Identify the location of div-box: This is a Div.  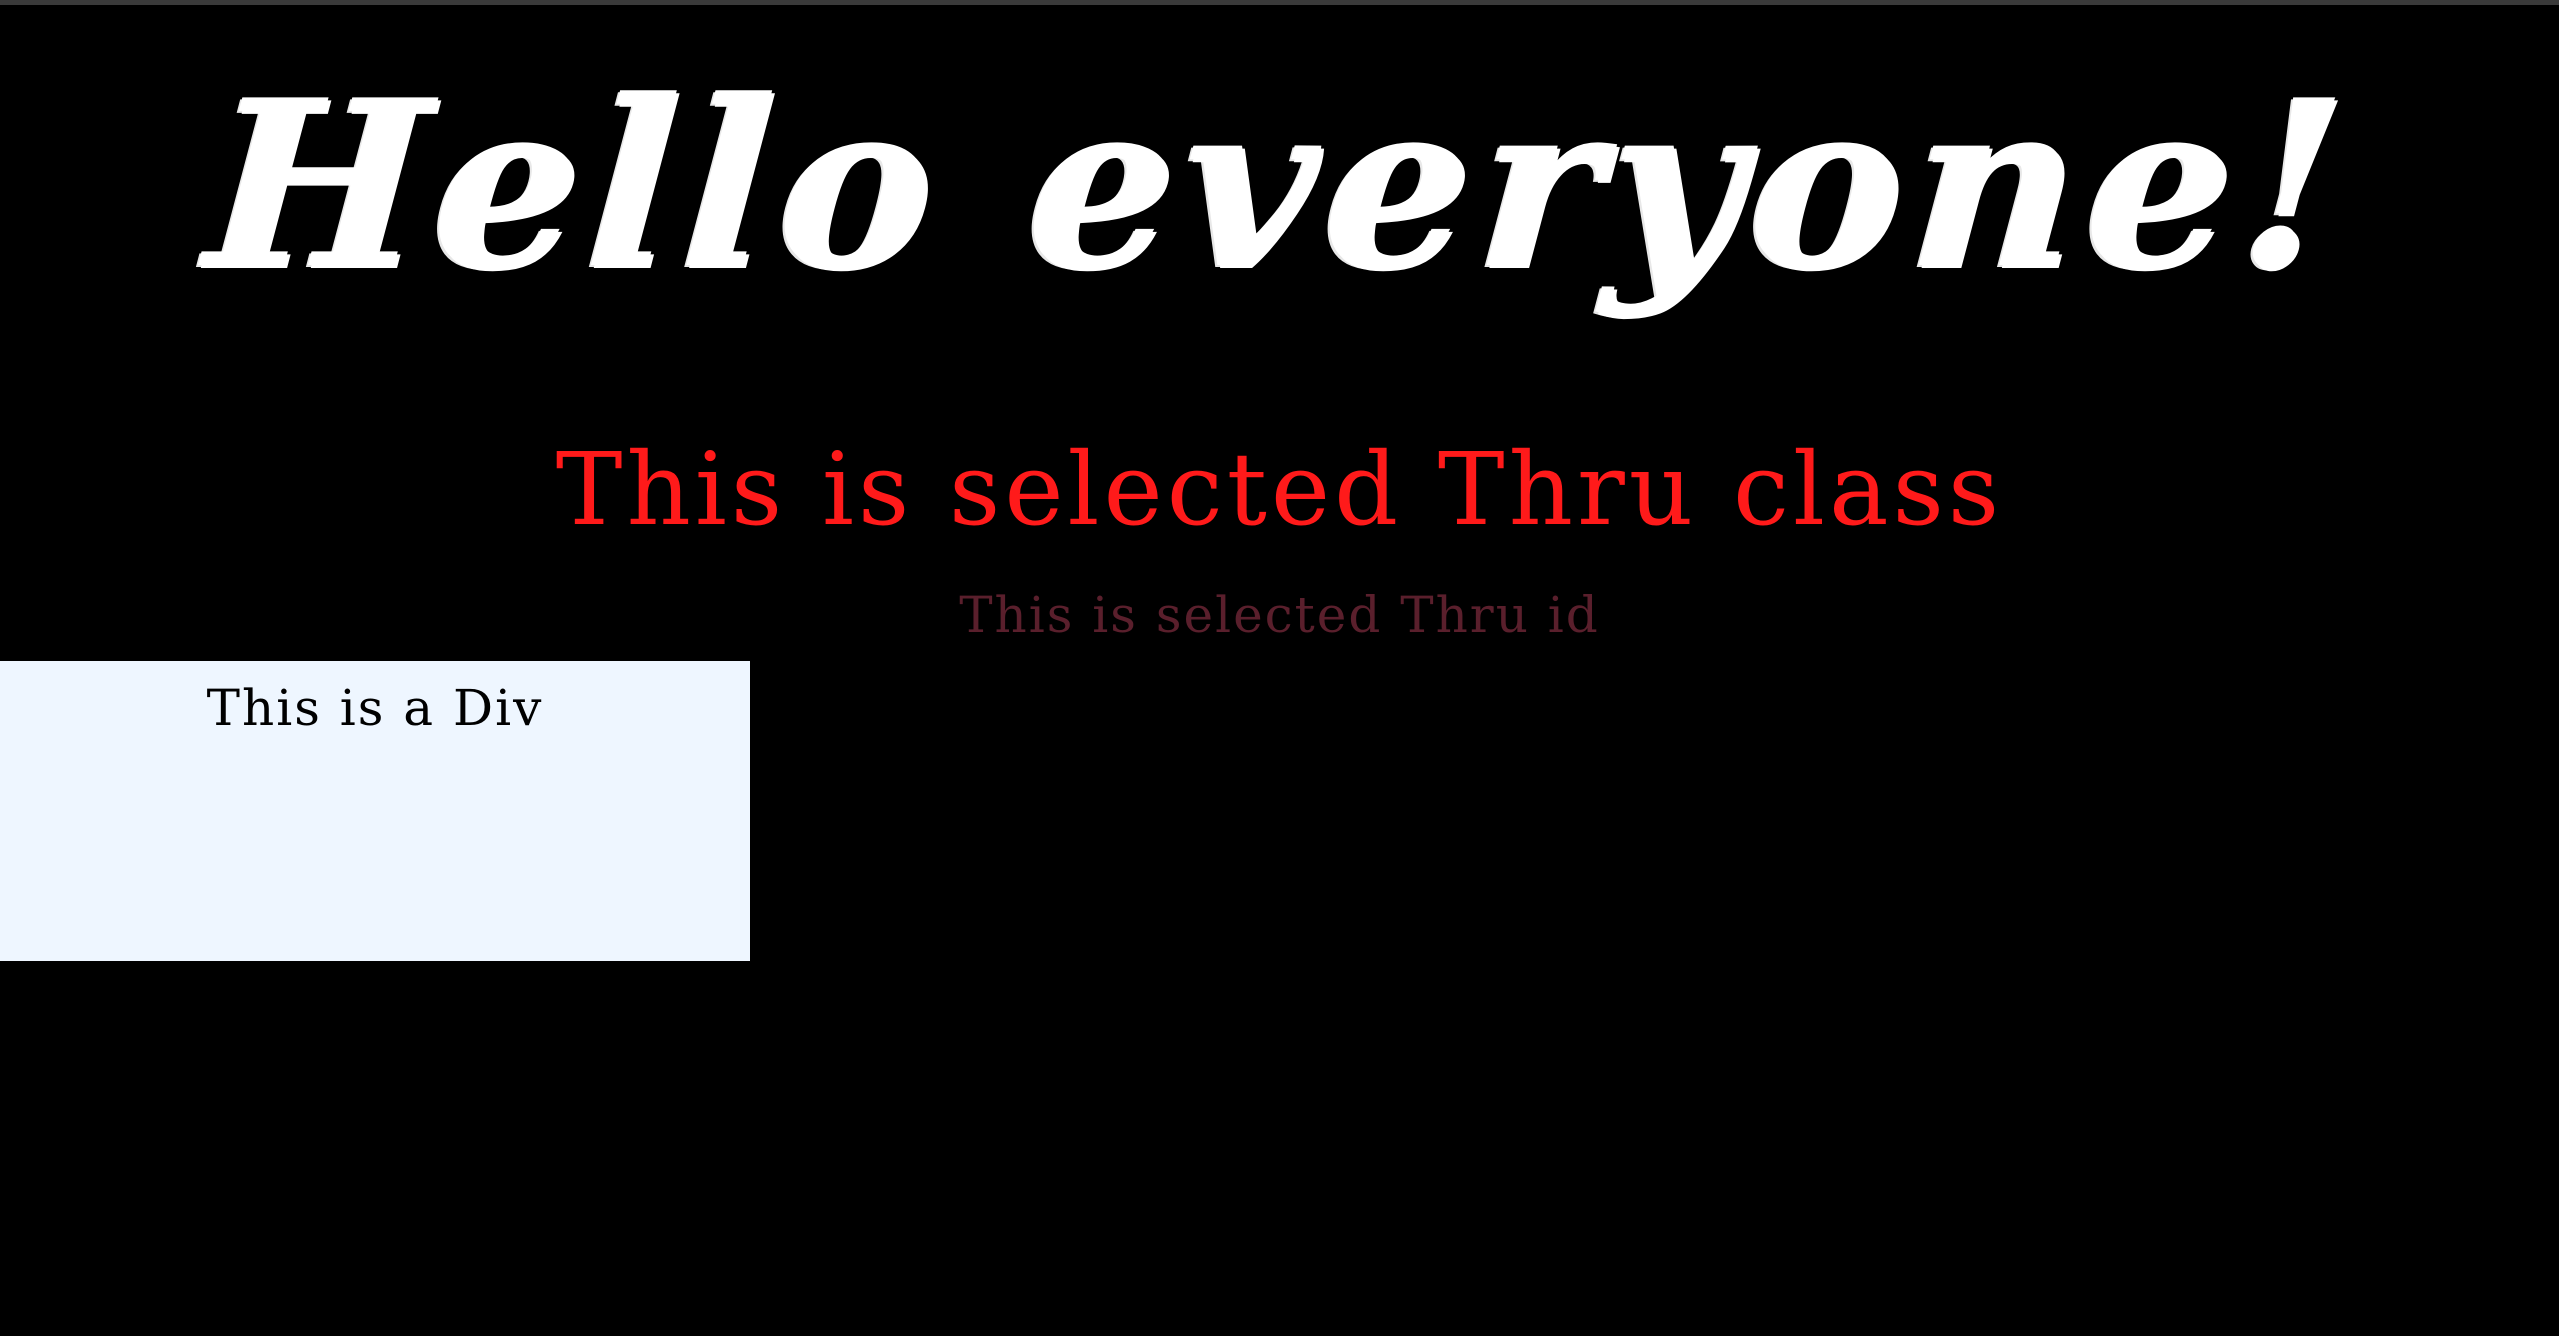
(375, 811).